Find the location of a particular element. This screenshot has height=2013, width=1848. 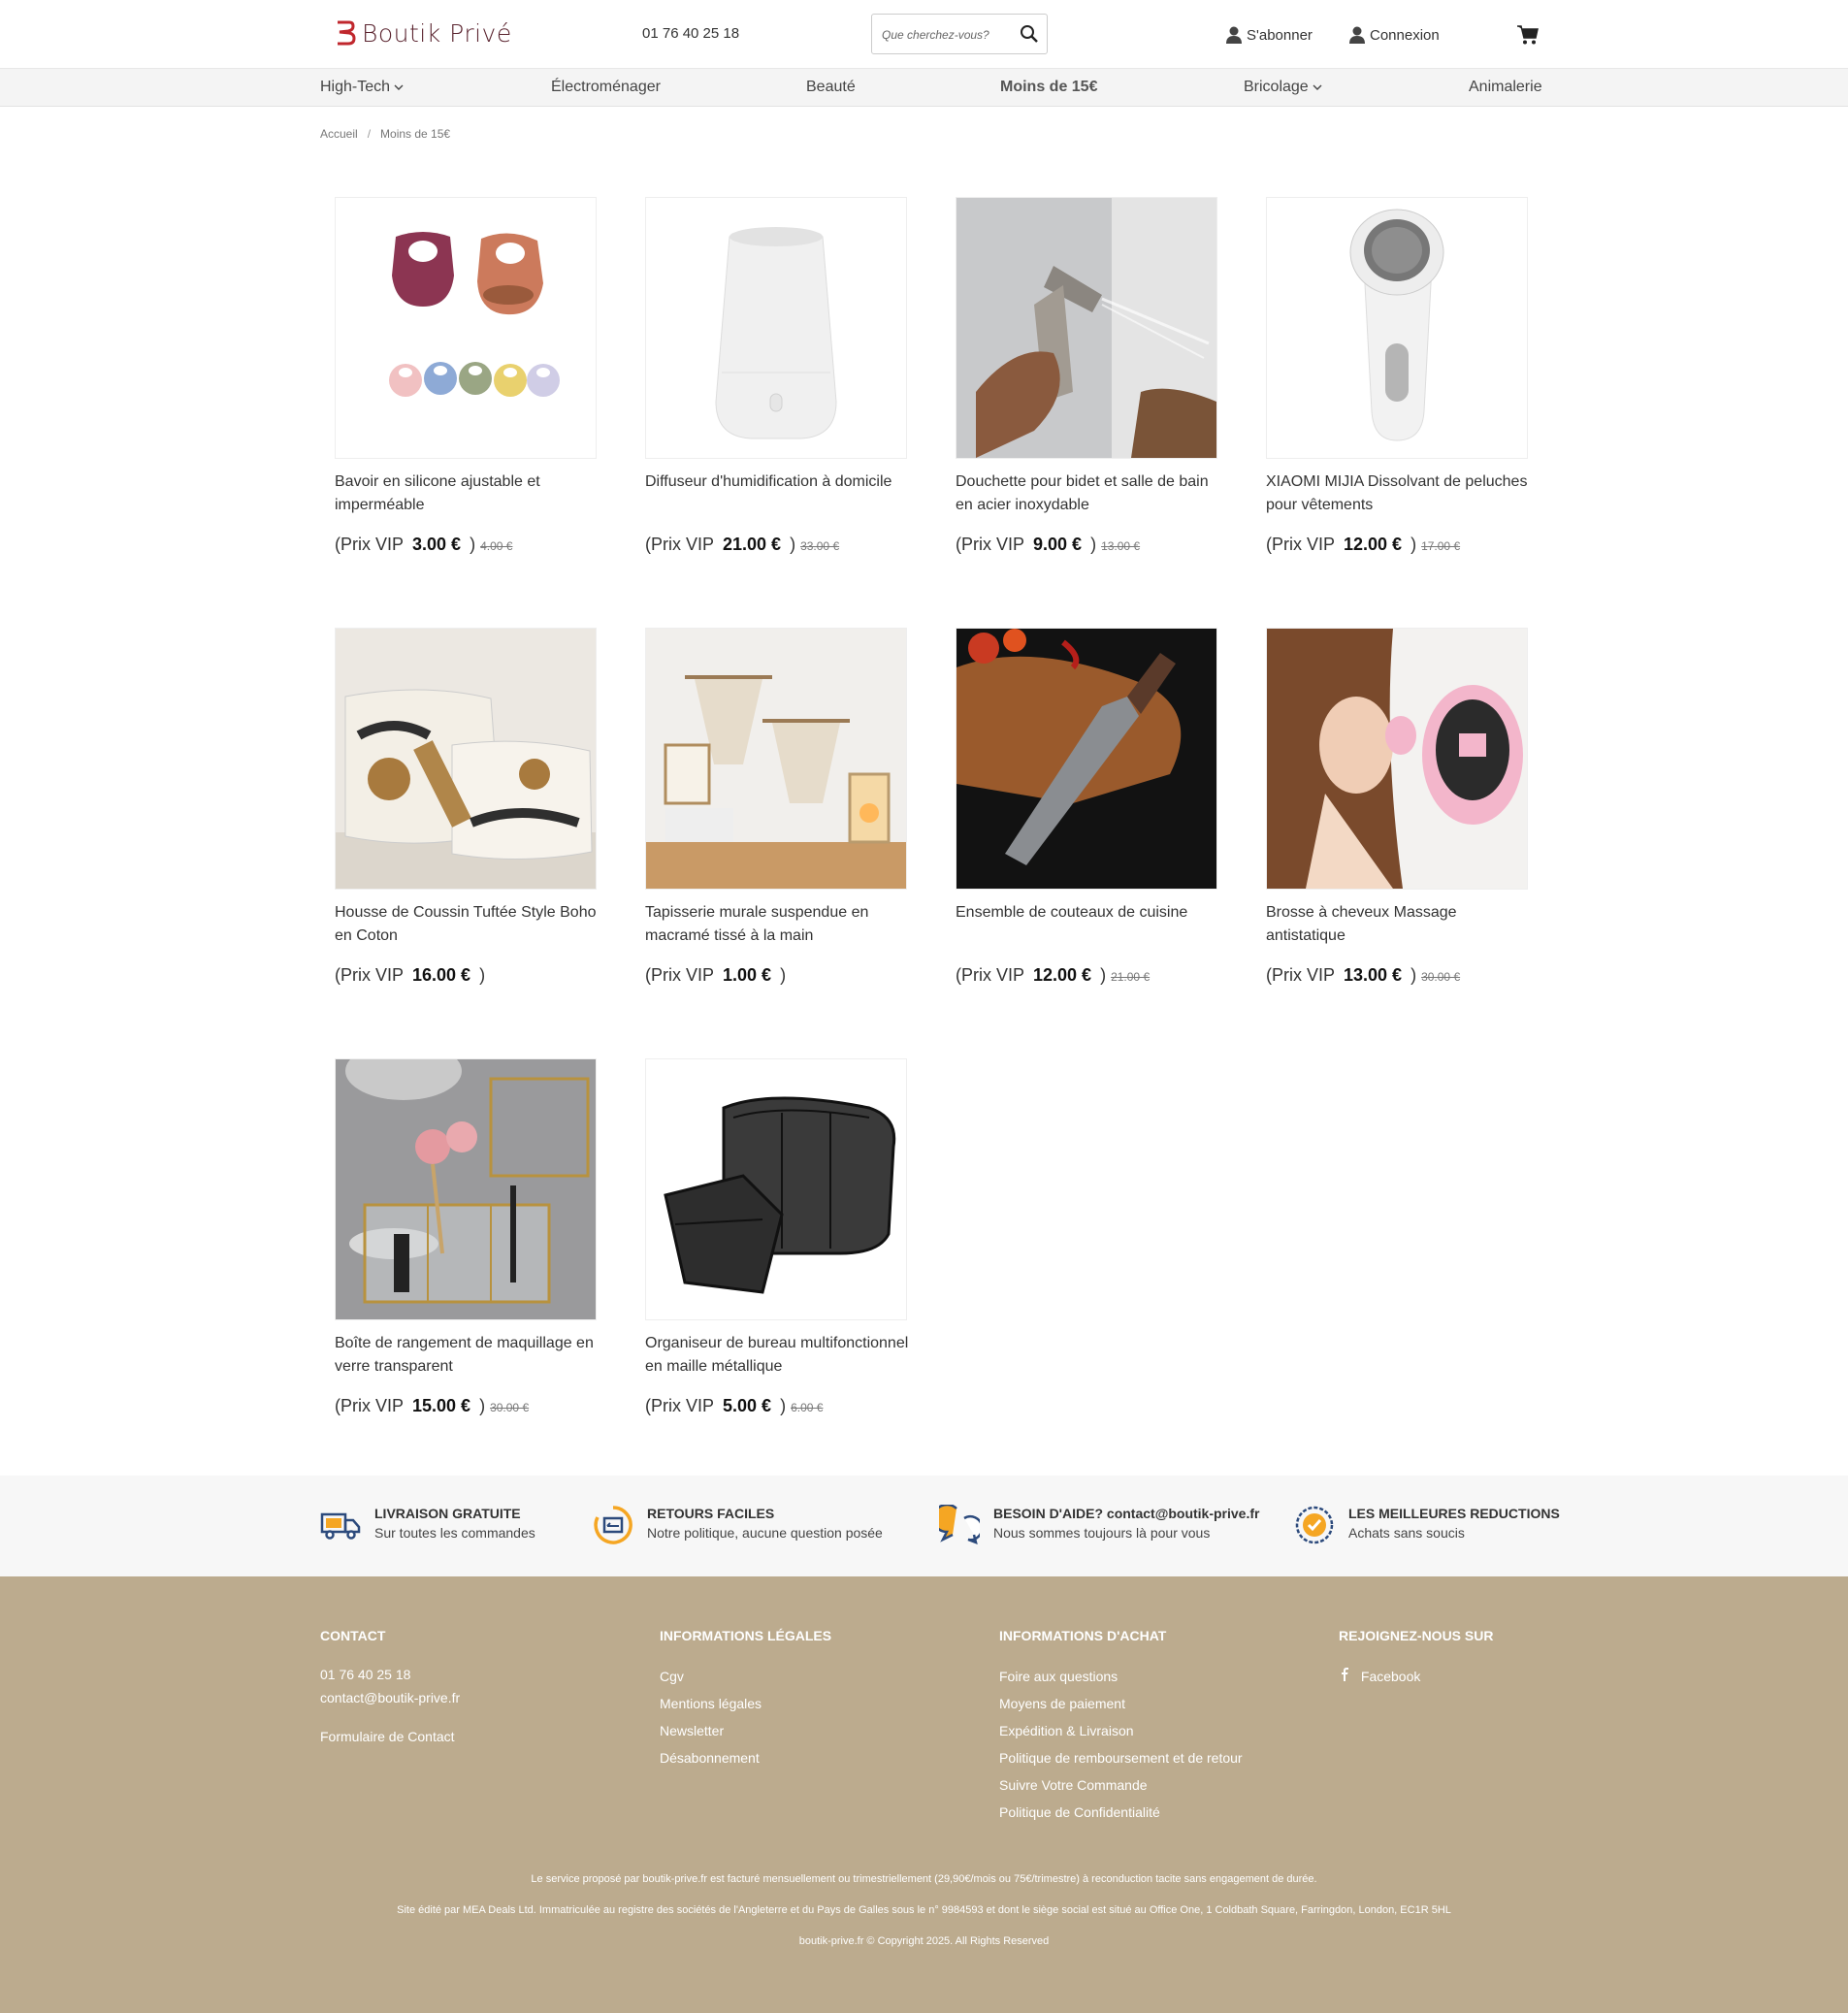

footer-link-track-order: Suivre Votre Commande is located at coordinates (1121, 1785).